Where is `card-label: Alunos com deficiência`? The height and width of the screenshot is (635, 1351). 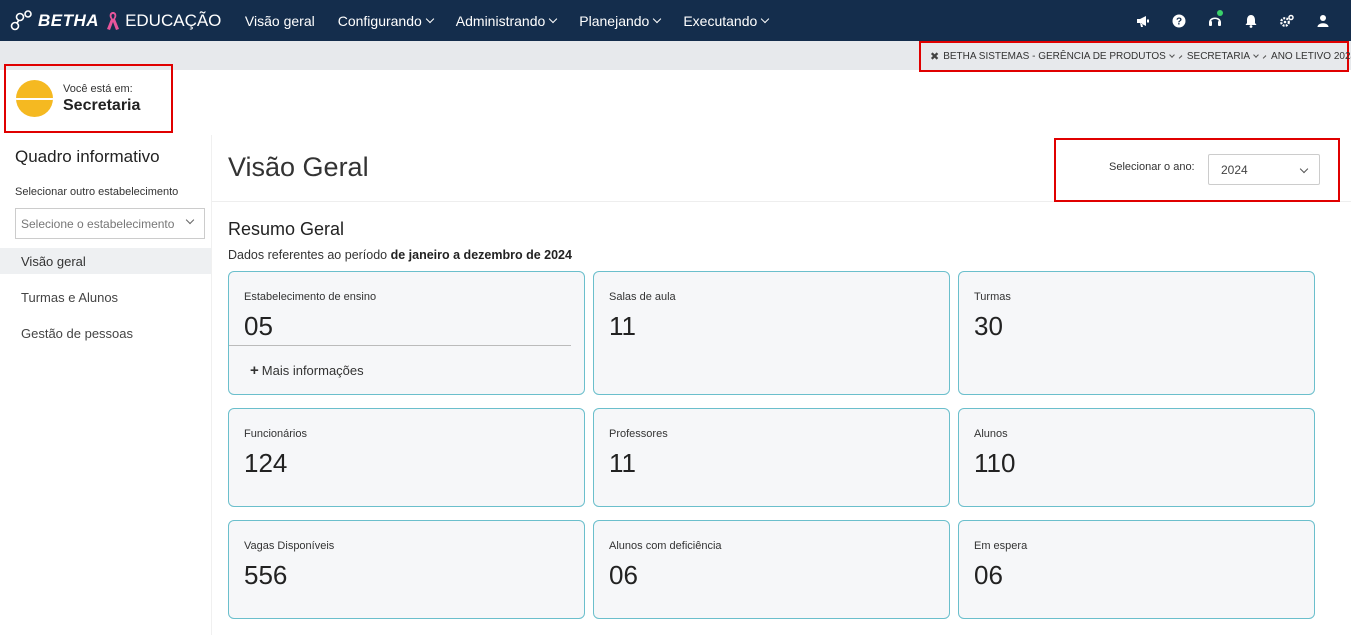
card-label: Alunos com deficiência is located at coordinates (665, 546).